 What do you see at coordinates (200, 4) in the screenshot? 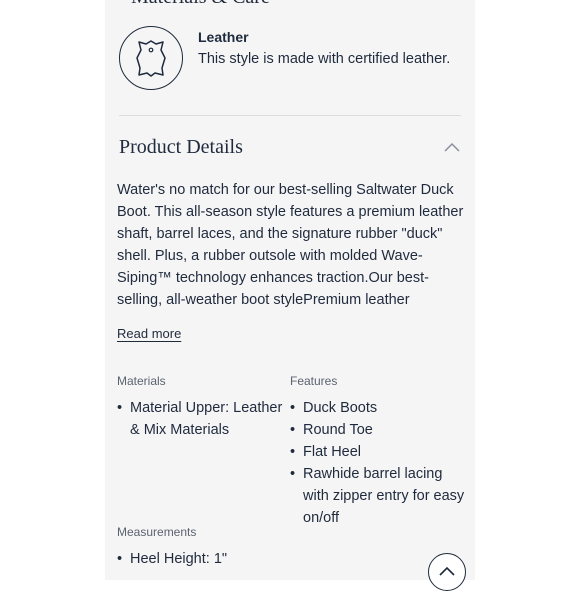
I see `section-above-title: Materials & Care` at bounding box center [200, 4].